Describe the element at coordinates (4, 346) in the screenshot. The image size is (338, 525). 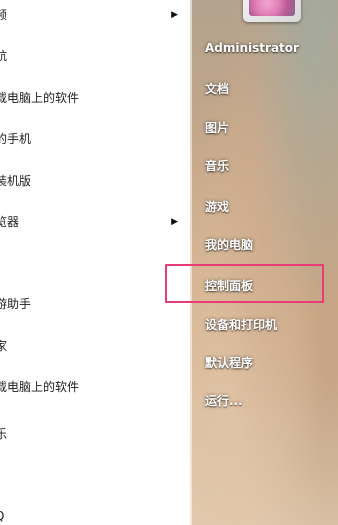
I see `program-label: 家` at that location.